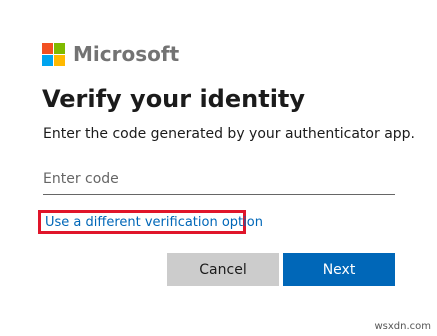 The width and height of the screenshot is (437, 336). I want to click on logo-square-red, so click(47, 48).